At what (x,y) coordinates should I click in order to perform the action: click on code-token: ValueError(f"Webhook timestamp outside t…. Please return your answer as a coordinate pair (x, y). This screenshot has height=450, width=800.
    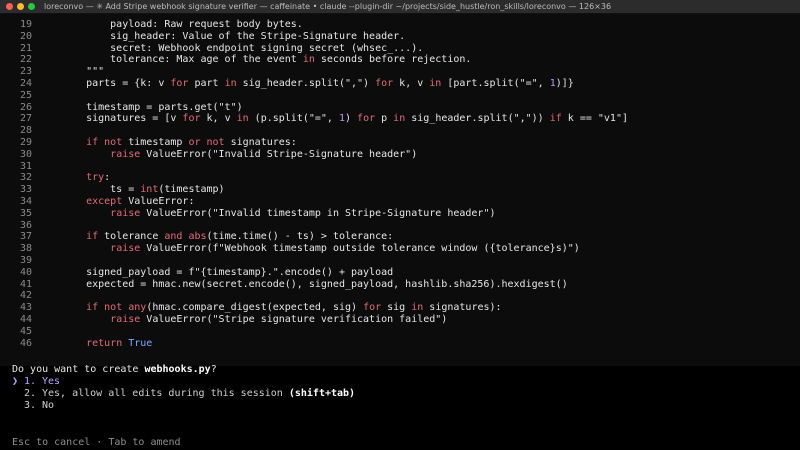
    Looking at the image, I should click on (360, 249).